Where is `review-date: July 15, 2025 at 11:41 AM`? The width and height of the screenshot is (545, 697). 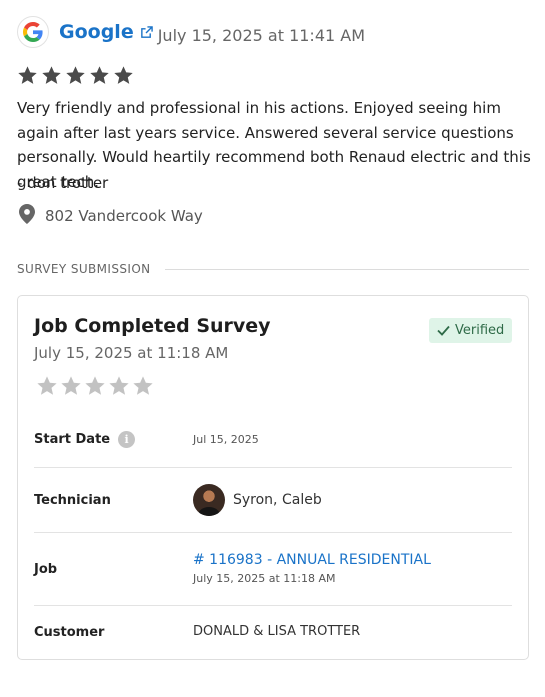
review-date: July 15, 2025 at 11:41 AM is located at coordinates (261, 35).